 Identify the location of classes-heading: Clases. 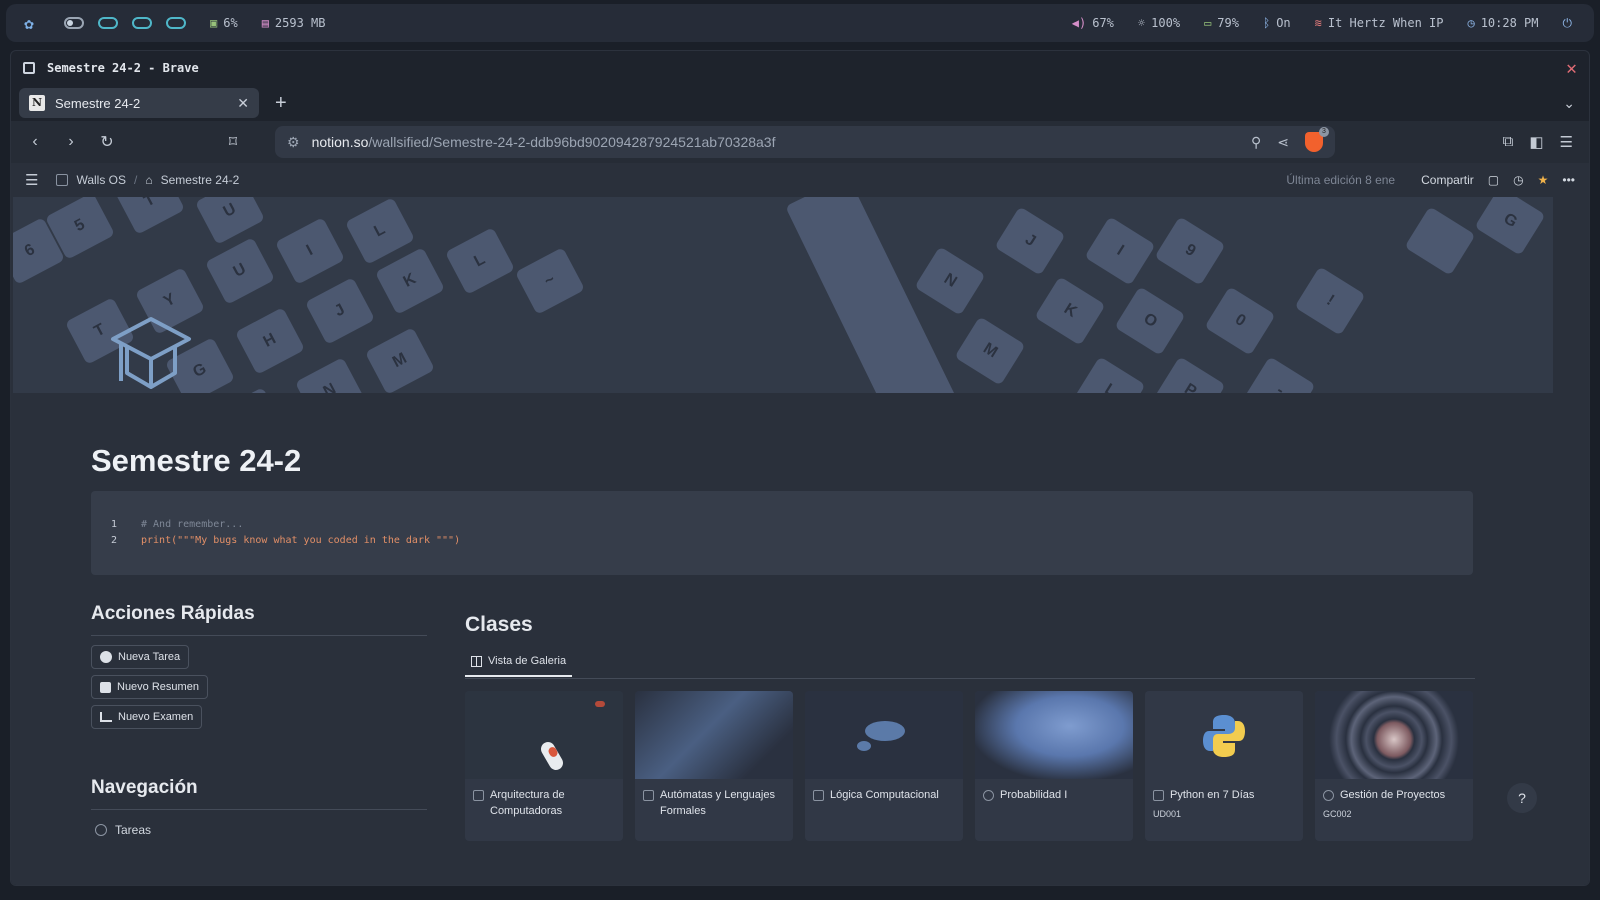
(499, 624).